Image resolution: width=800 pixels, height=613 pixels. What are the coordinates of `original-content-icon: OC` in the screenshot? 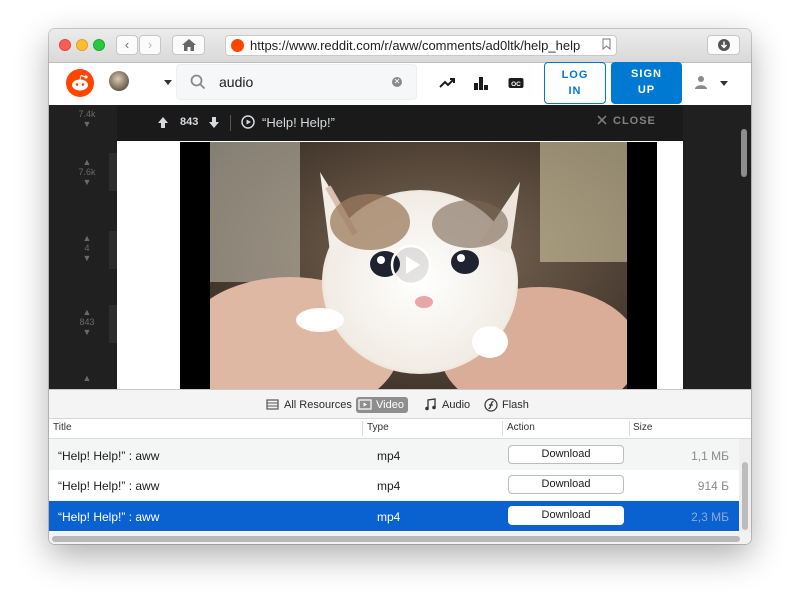 It's located at (516, 83).